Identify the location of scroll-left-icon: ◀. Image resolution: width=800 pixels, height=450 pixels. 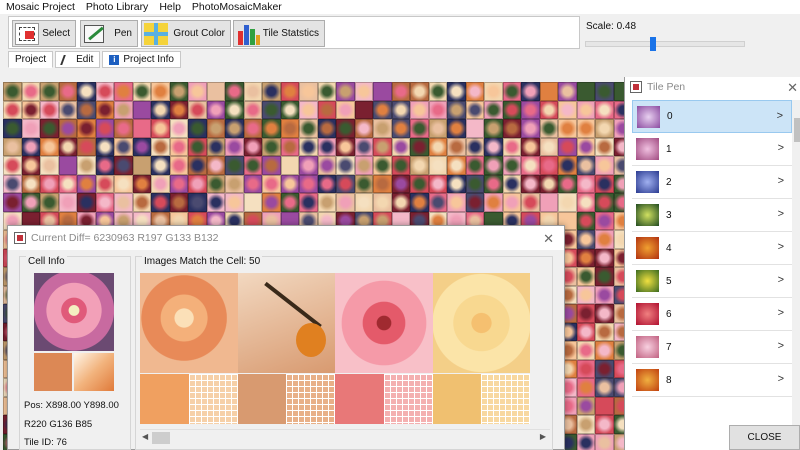
(145, 436).